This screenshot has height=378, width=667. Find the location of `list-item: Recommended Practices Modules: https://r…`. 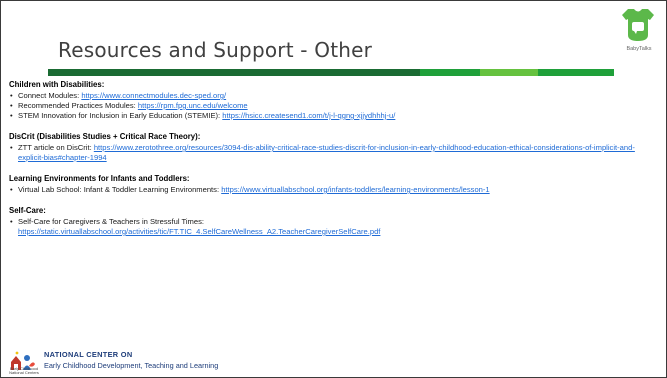

list-item: Recommended Practices Modules: https://r… is located at coordinates (333, 106).